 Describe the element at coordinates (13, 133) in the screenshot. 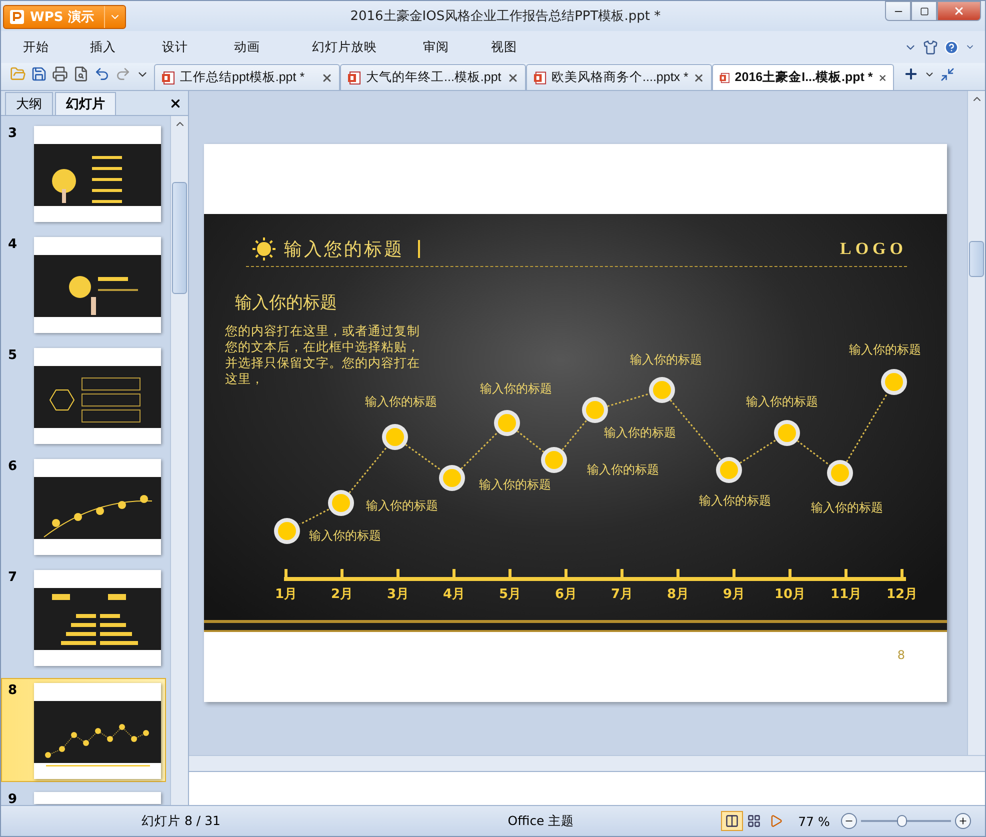

I see `slide-number: 3` at that location.